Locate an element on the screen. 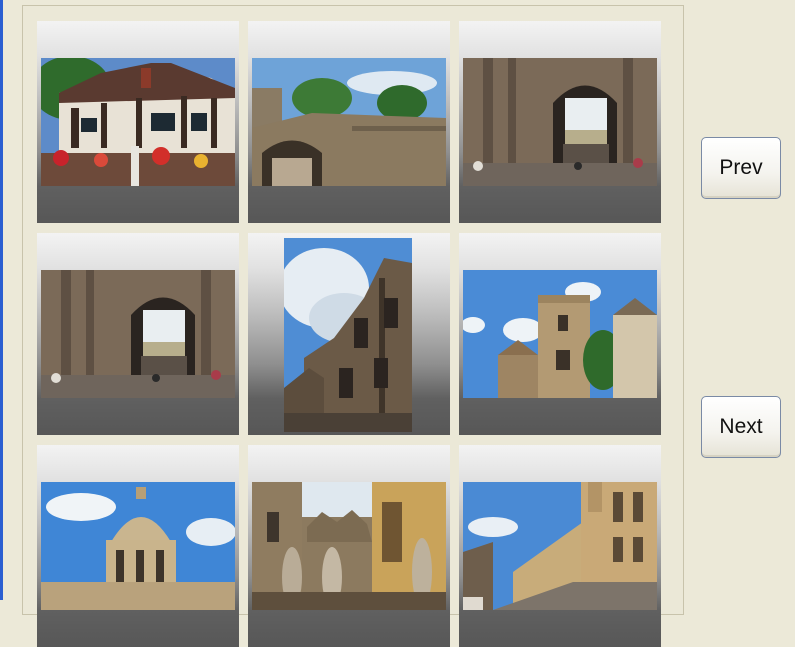 The image size is (795, 647). thumbnail-domed-building is located at coordinates (138, 546).